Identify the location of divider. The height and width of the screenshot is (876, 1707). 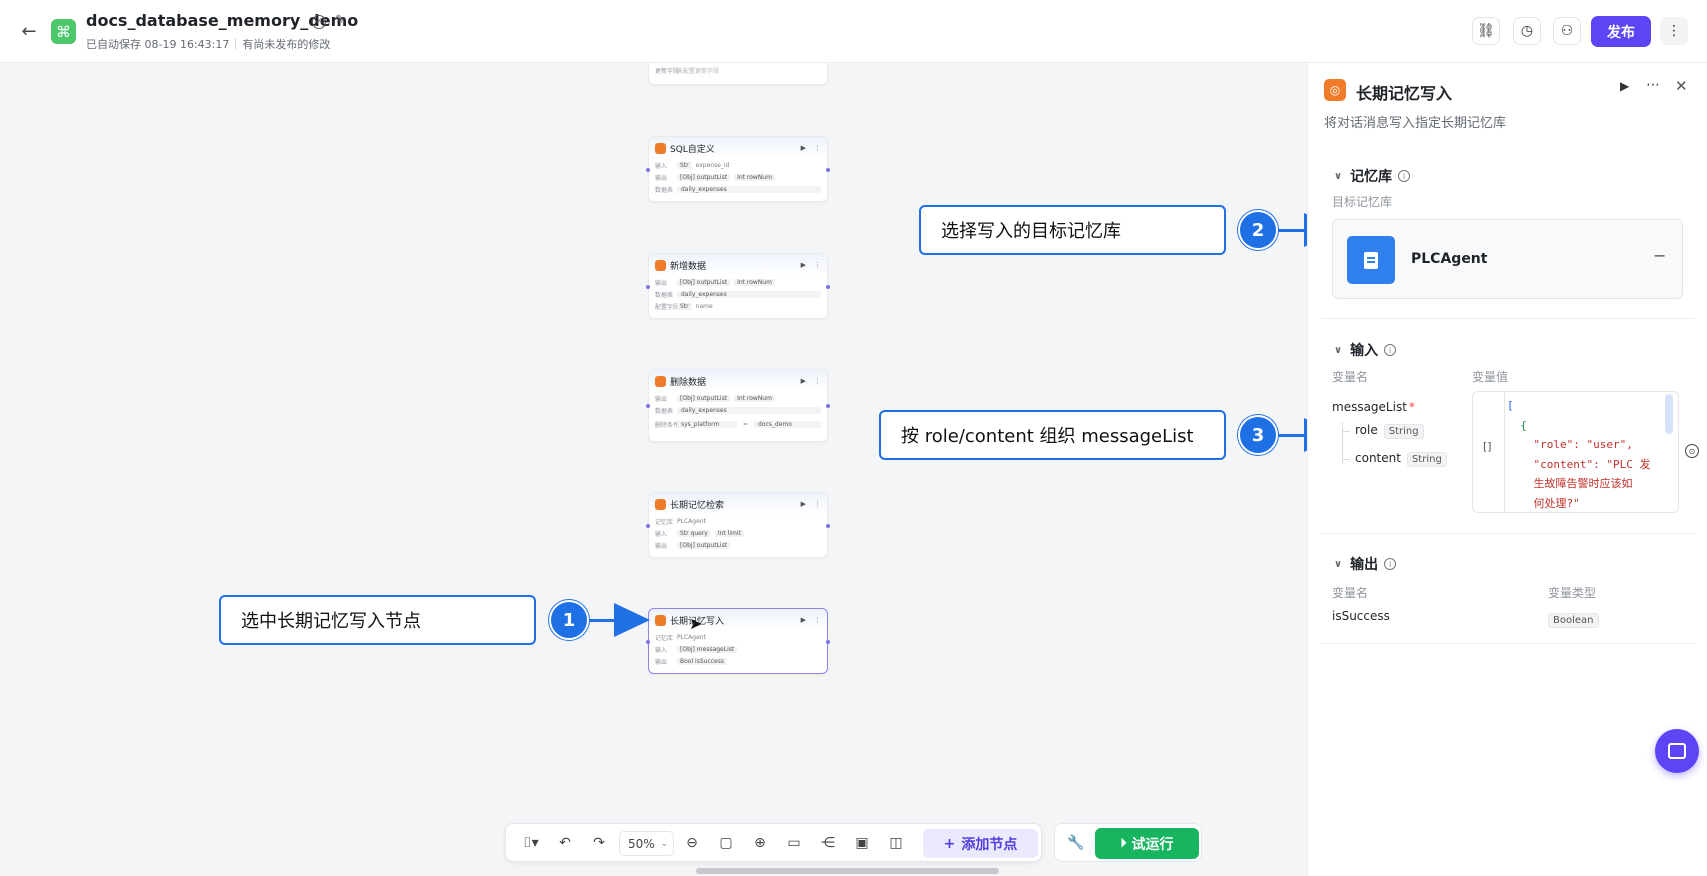
(1508, 643).